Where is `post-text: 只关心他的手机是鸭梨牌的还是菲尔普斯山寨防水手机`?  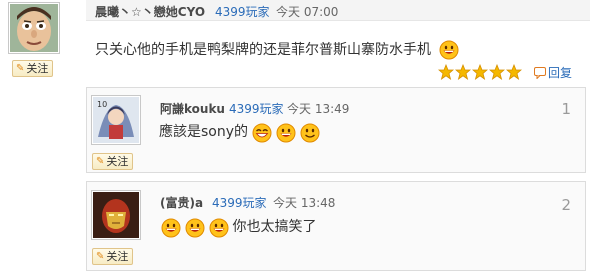
post-text: 只关心他的手机是鸭梨牌的还是菲尔普斯山寨防水手机 is located at coordinates (263, 50).